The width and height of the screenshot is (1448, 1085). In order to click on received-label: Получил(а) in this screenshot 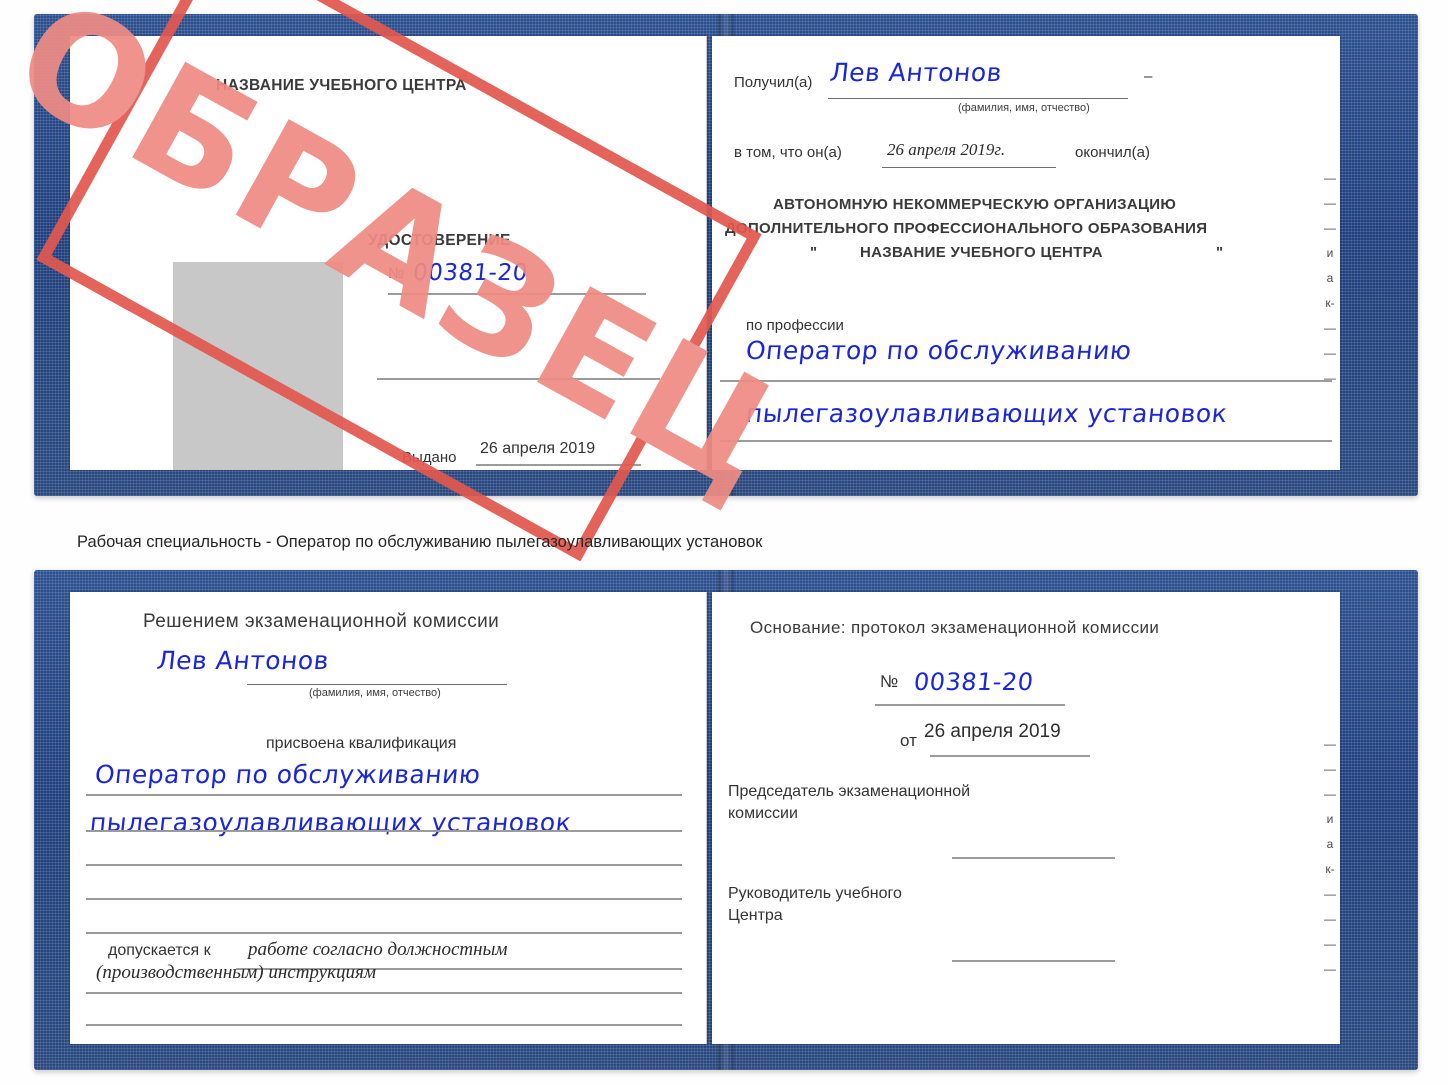, I will do `click(773, 82)`.